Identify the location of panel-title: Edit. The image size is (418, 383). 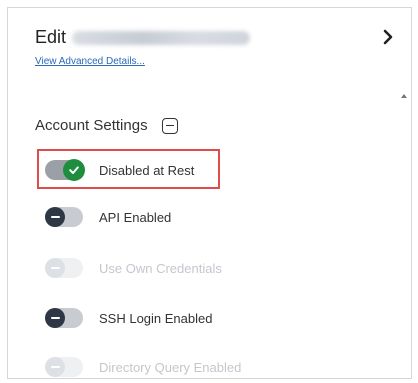
(51, 37).